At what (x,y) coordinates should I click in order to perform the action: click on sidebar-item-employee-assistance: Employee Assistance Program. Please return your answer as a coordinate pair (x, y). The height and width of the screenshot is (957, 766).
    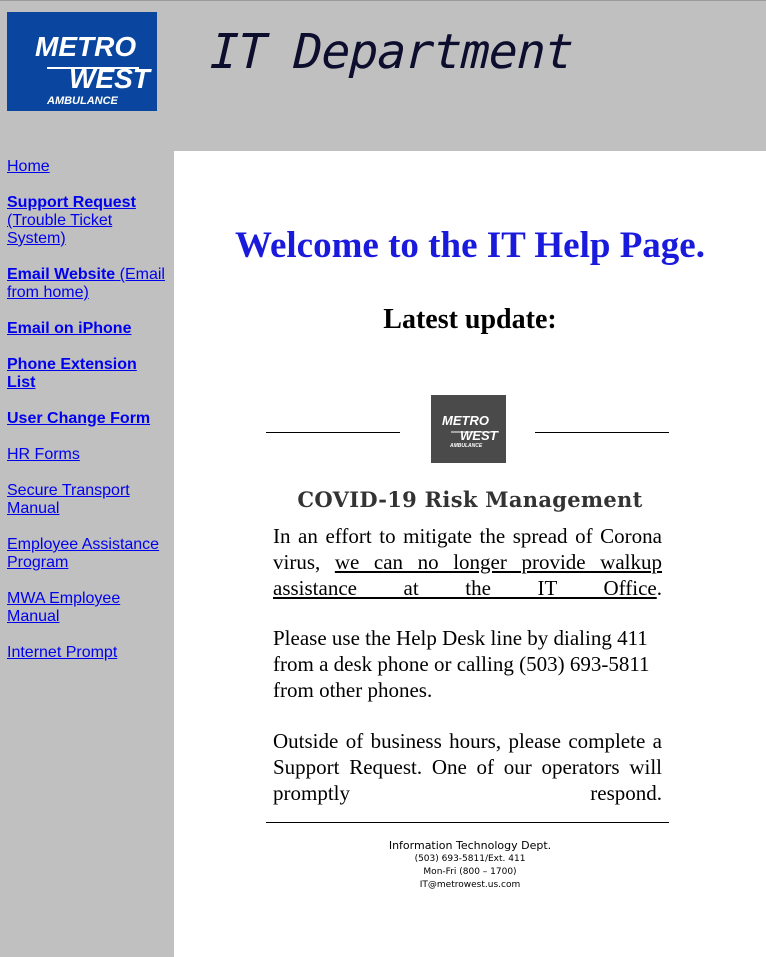
    Looking at the image, I should click on (88, 554).